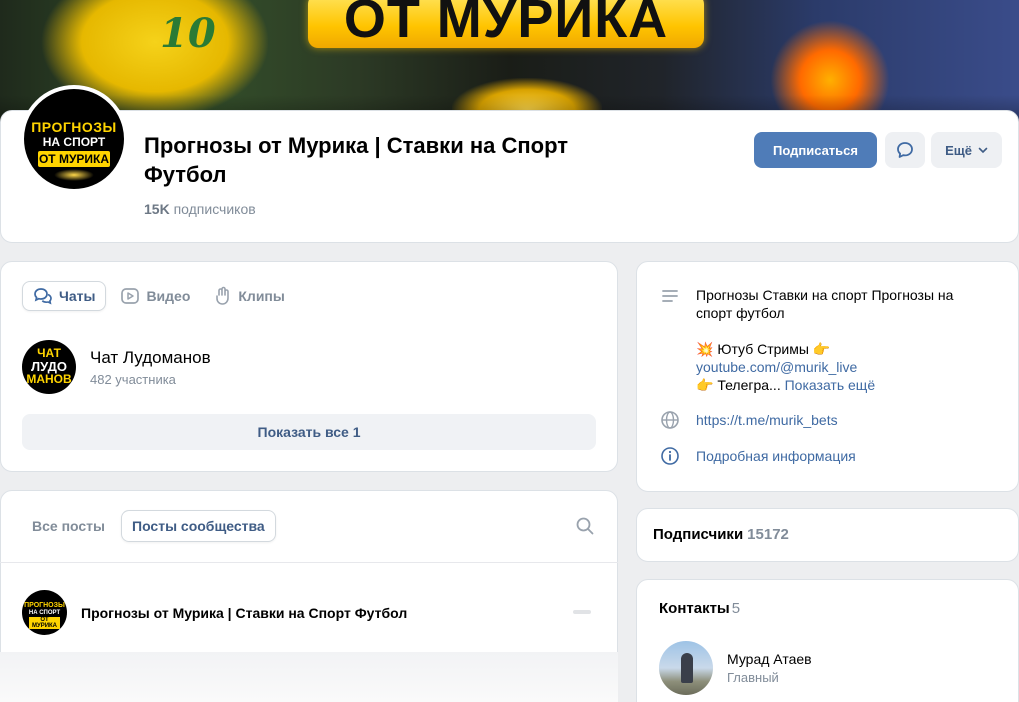 Image resolution: width=1019 pixels, height=702 pixels. What do you see at coordinates (49, 379) in the screenshot?
I see `chat-avatar-text-3: МАНОВ` at bounding box center [49, 379].